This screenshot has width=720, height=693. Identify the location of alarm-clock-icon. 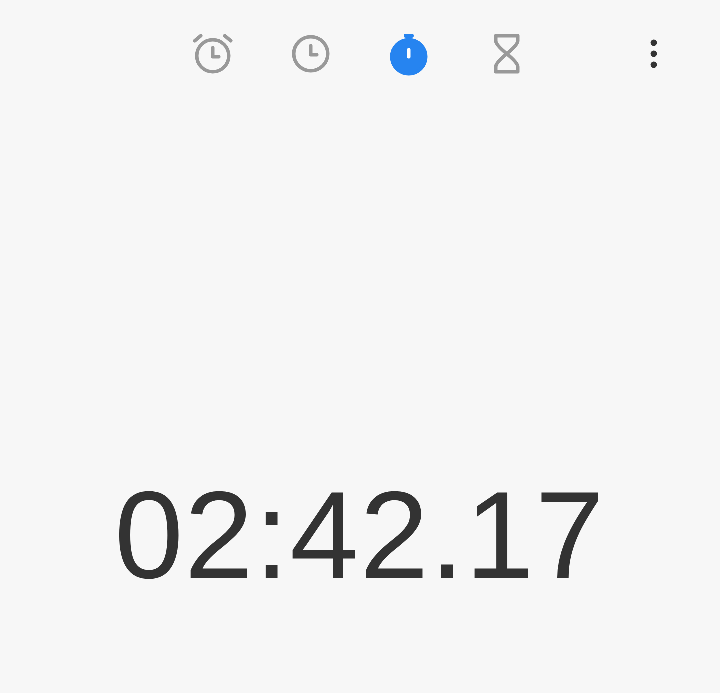
(213, 54).